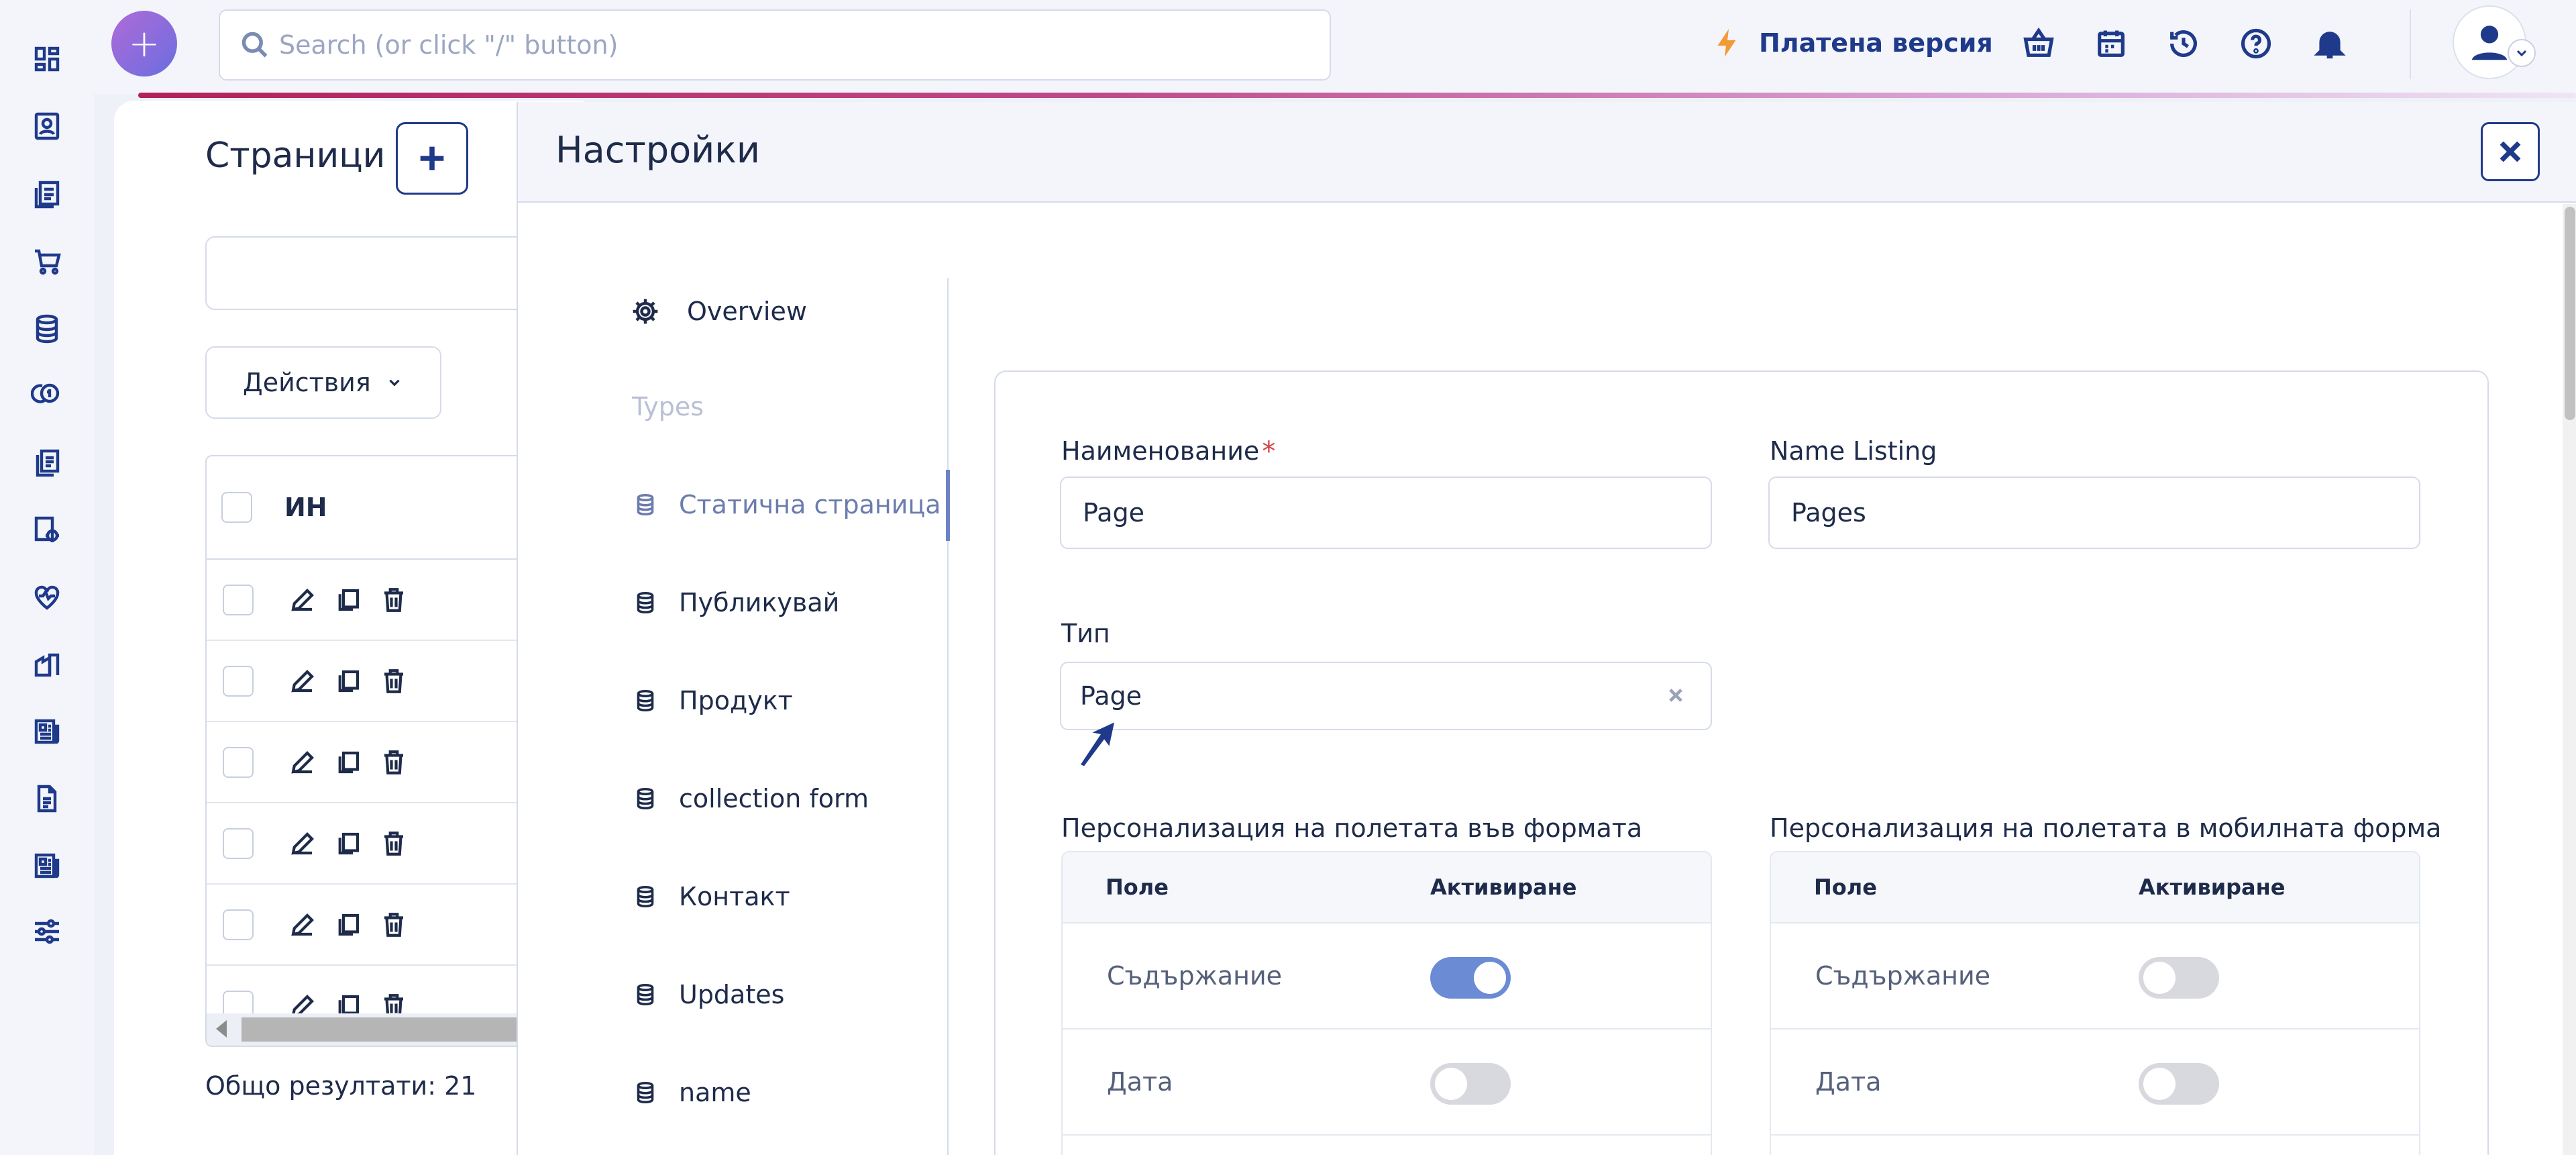 This screenshot has height=1155, width=2576. Describe the element at coordinates (47, 262) in the screenshot. I see `cart-icon` at that location.